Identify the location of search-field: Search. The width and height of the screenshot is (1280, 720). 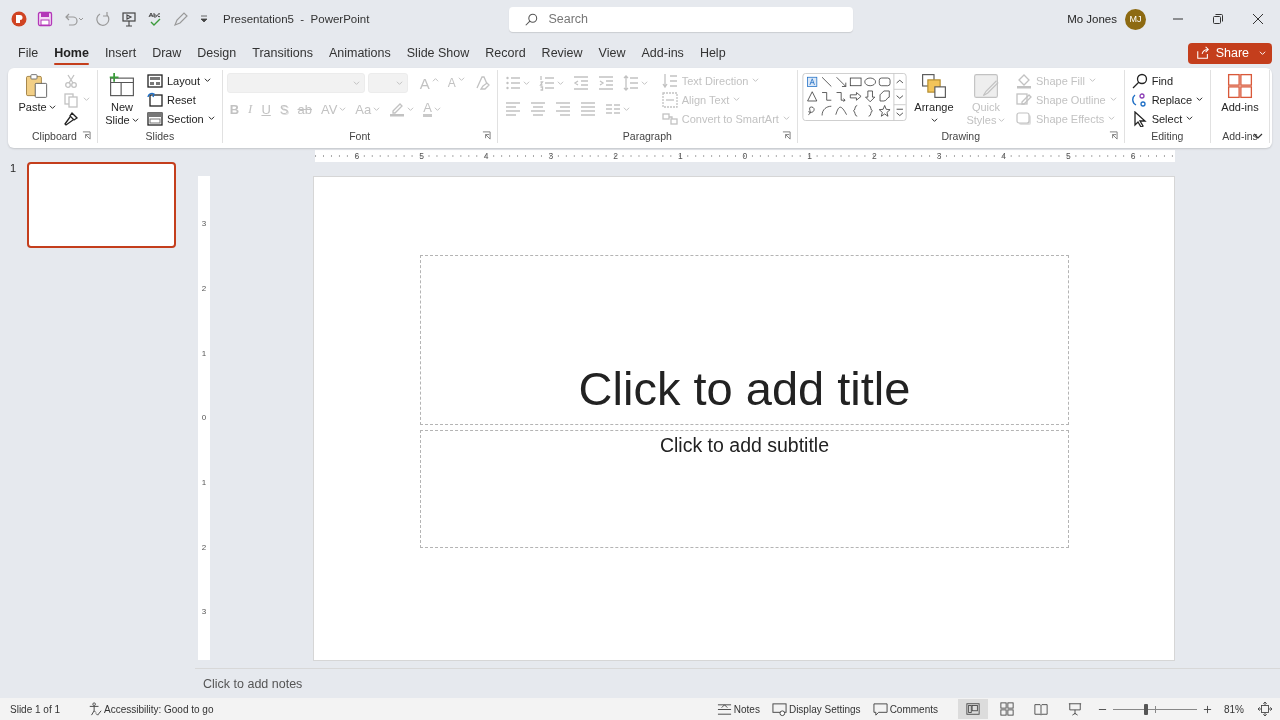
(681, 19).